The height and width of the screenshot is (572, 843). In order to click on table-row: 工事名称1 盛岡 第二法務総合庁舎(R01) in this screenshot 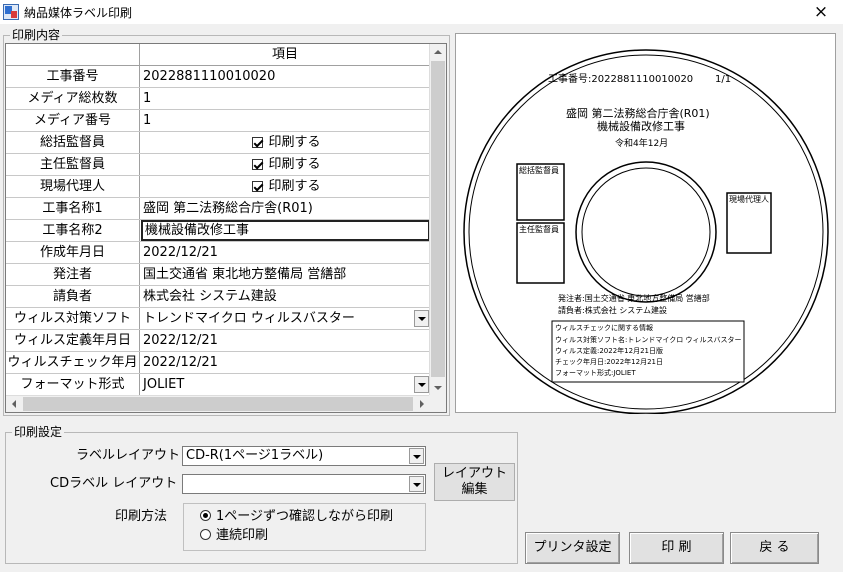, I will do `click(218, 209)`.